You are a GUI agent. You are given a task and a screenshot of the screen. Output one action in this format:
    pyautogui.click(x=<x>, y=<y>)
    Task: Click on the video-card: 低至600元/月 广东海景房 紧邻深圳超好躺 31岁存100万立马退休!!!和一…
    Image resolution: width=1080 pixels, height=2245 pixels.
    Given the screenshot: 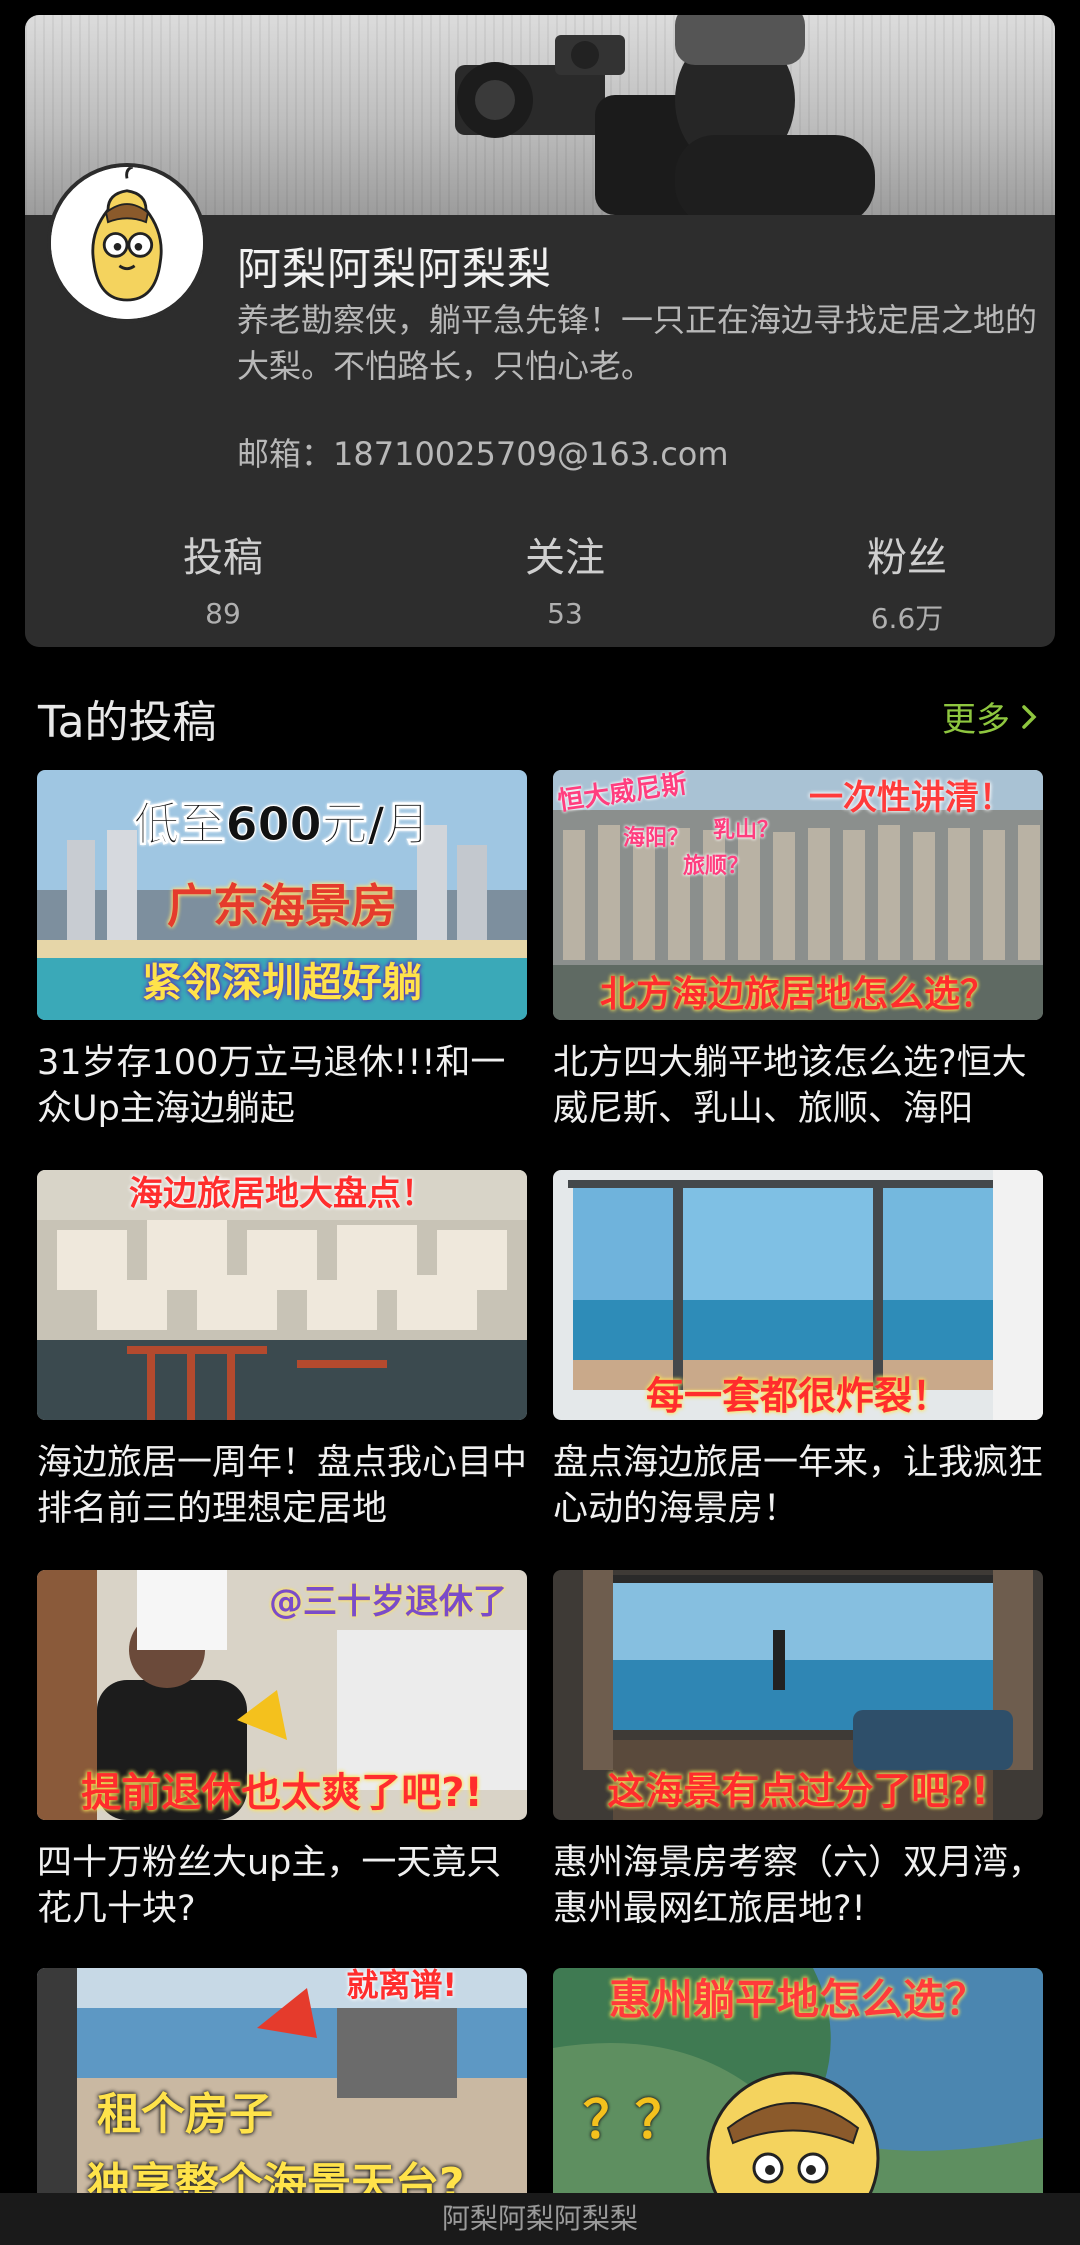 What is the action you would take?
    pyautogui.click(x=282, y=951)
    